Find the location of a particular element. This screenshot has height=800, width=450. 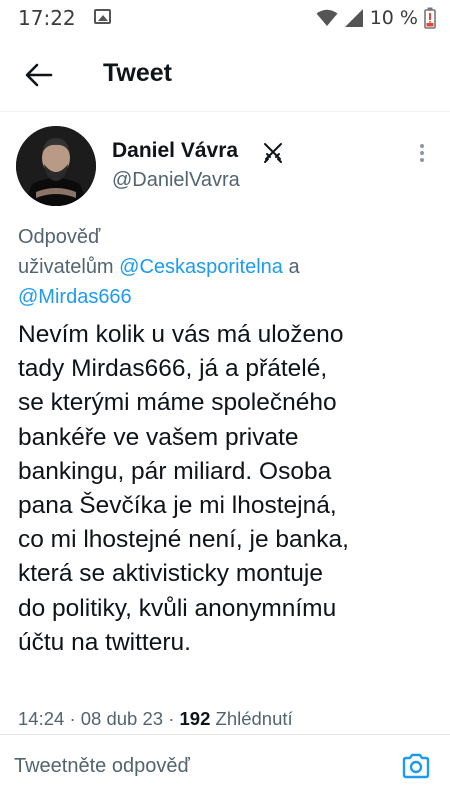

status-bar: 17:22 10 % is located at coordinates (225, 18).